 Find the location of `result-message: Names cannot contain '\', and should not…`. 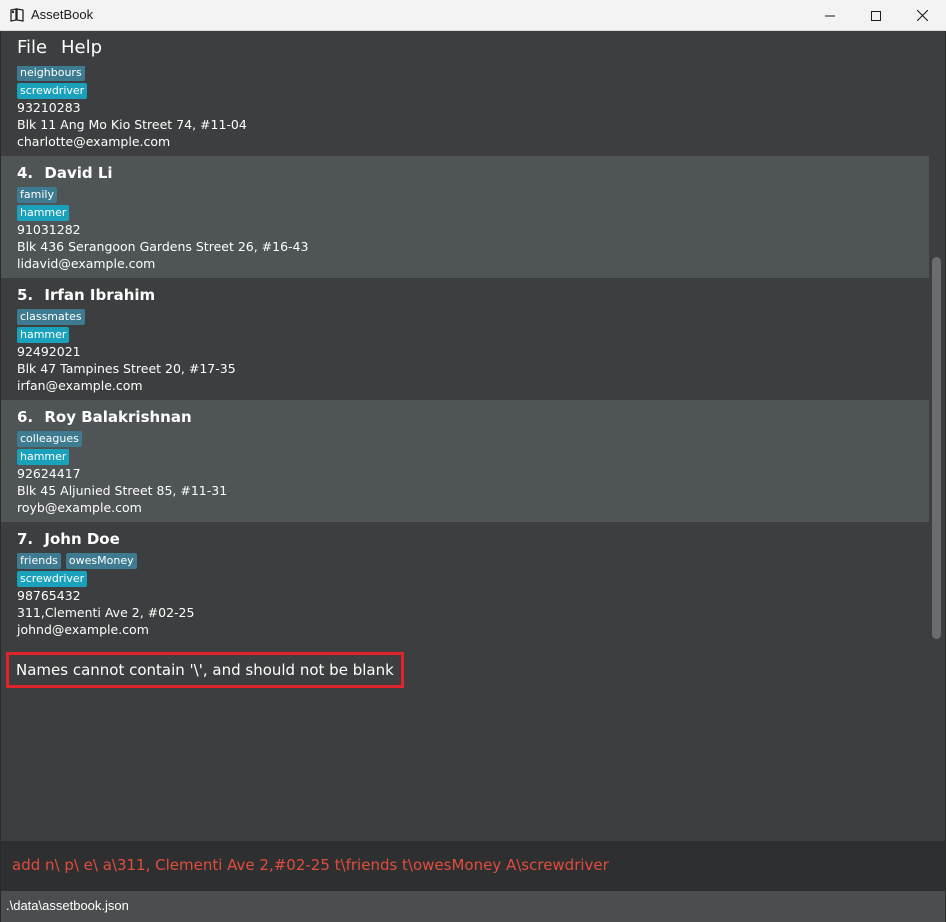

result-message: Names cannot contain '\', and should not… is located at coordinates (205, 670).